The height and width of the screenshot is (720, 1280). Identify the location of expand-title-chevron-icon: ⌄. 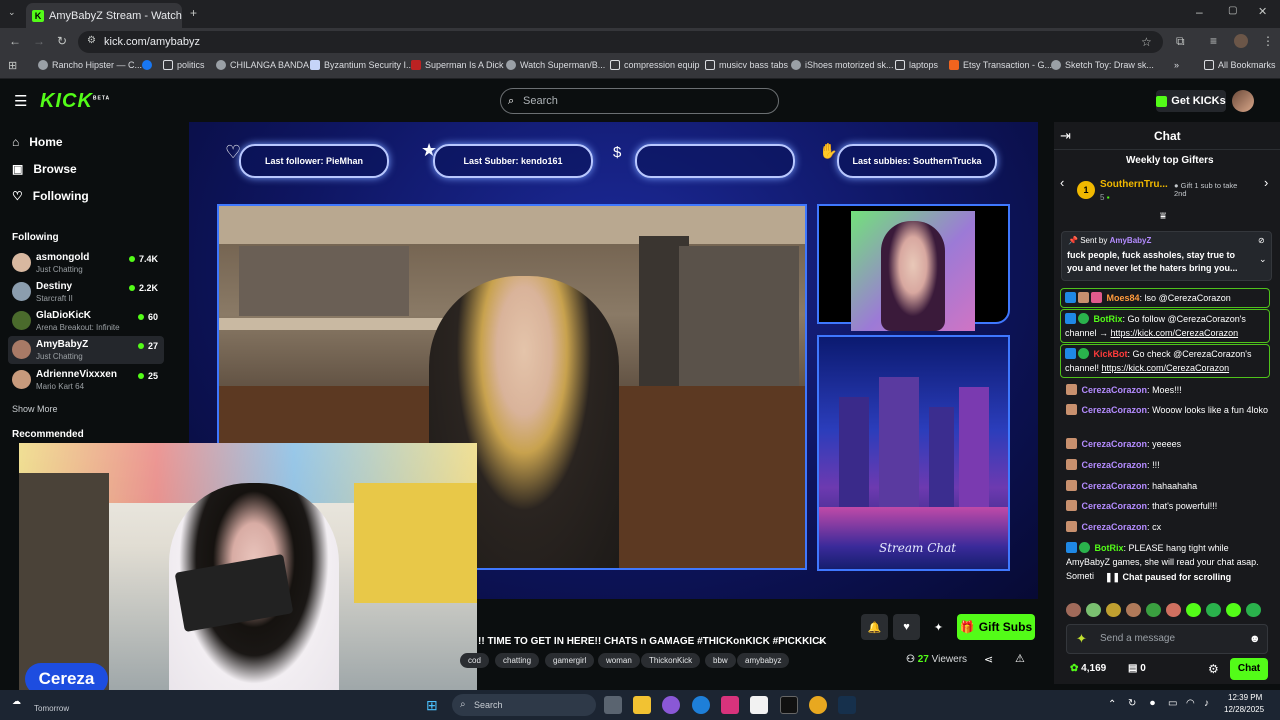
(820, 640).